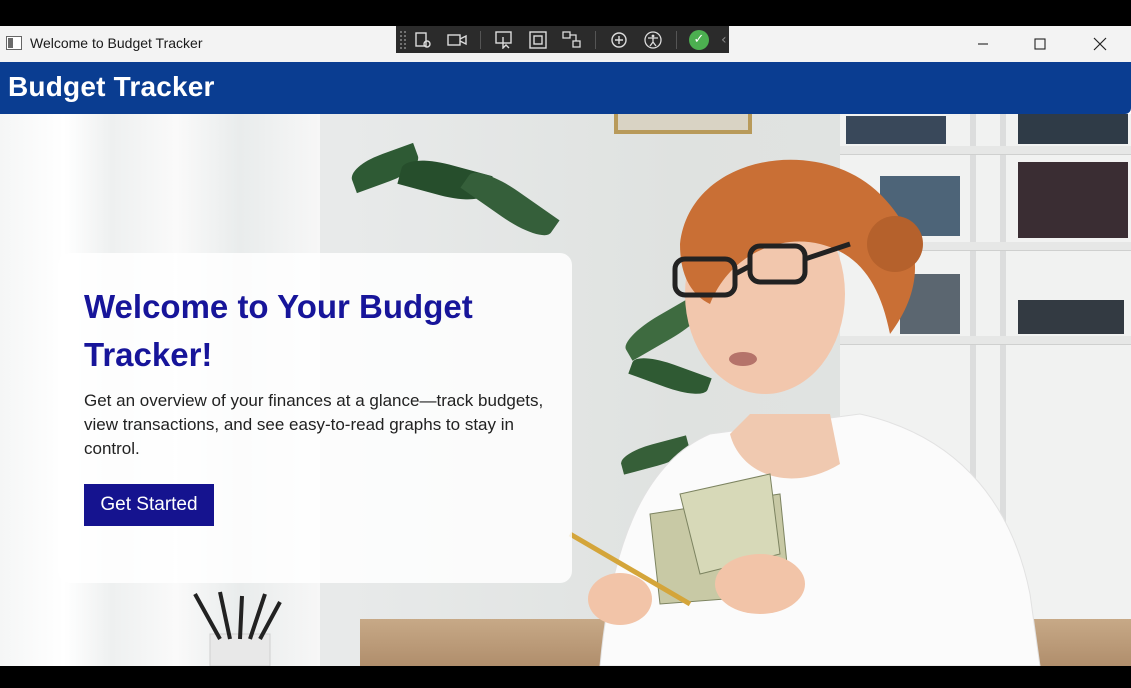 The width and height of the screenshot is (1131, 688). I want to click on welcome-heading: Welcome to Your Budget Tracker!, so click(278, 330).